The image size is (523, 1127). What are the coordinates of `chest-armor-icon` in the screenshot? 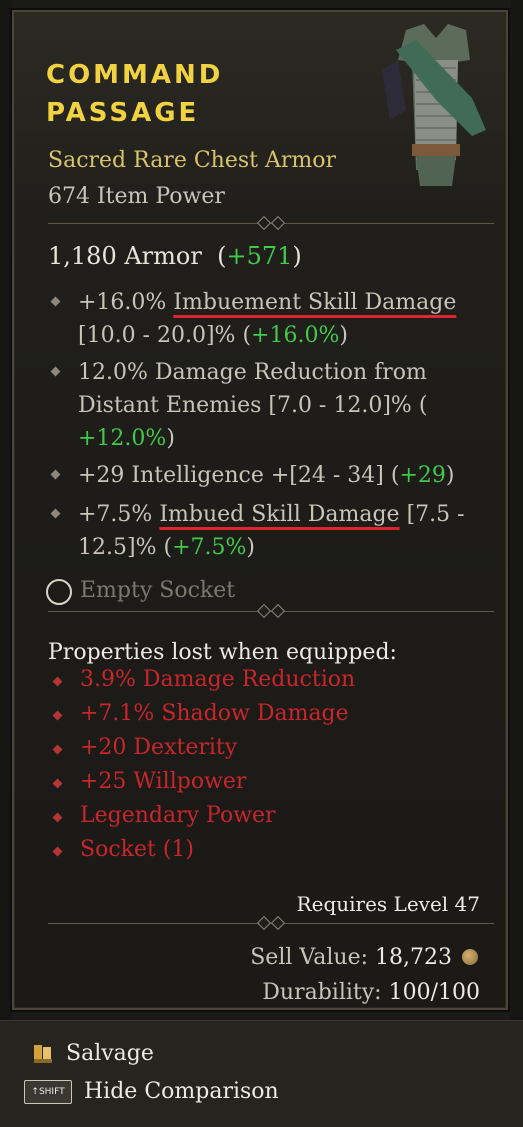 It's located at (434, 105).